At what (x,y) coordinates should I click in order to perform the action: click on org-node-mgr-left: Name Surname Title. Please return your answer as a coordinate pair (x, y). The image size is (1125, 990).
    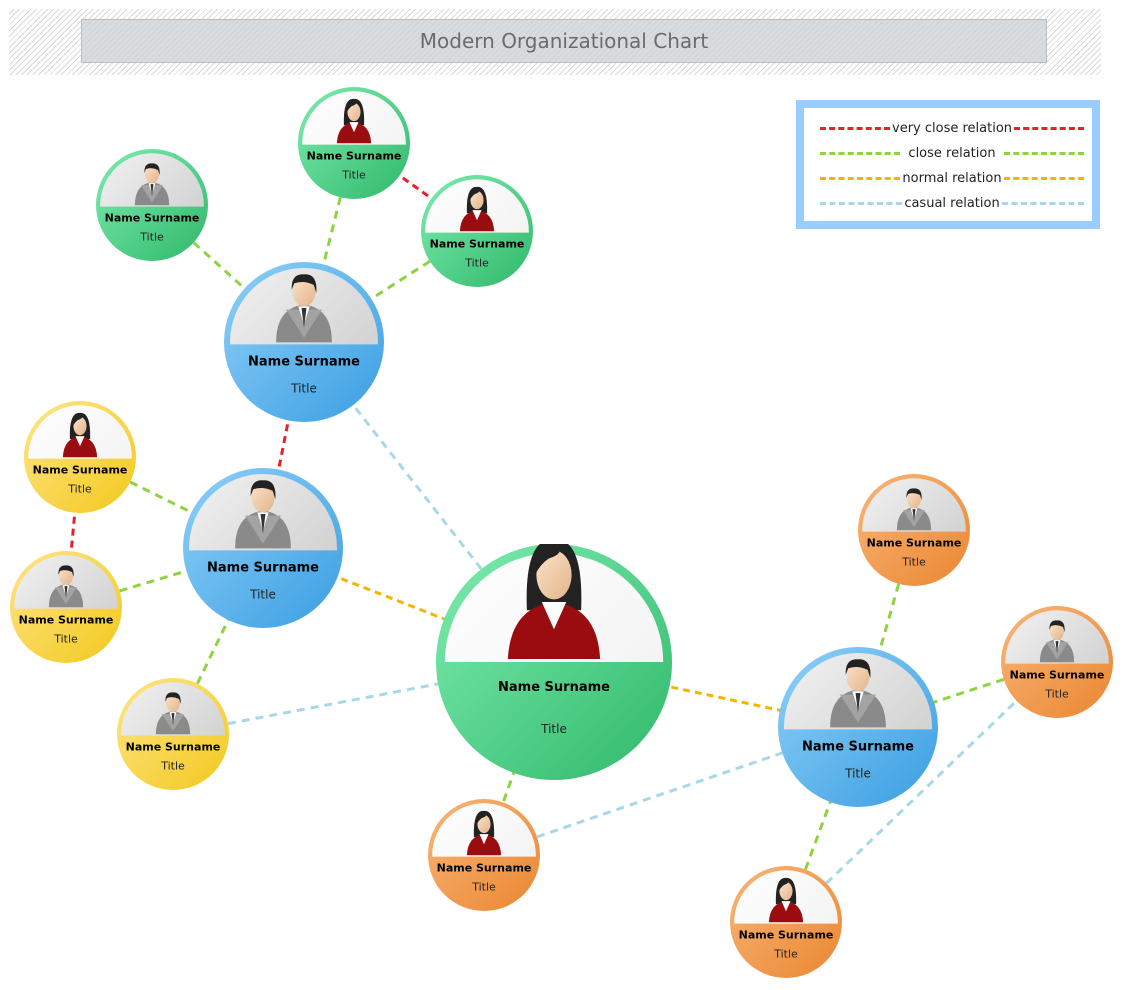
    Looking at the image, I should click on (263, 548).